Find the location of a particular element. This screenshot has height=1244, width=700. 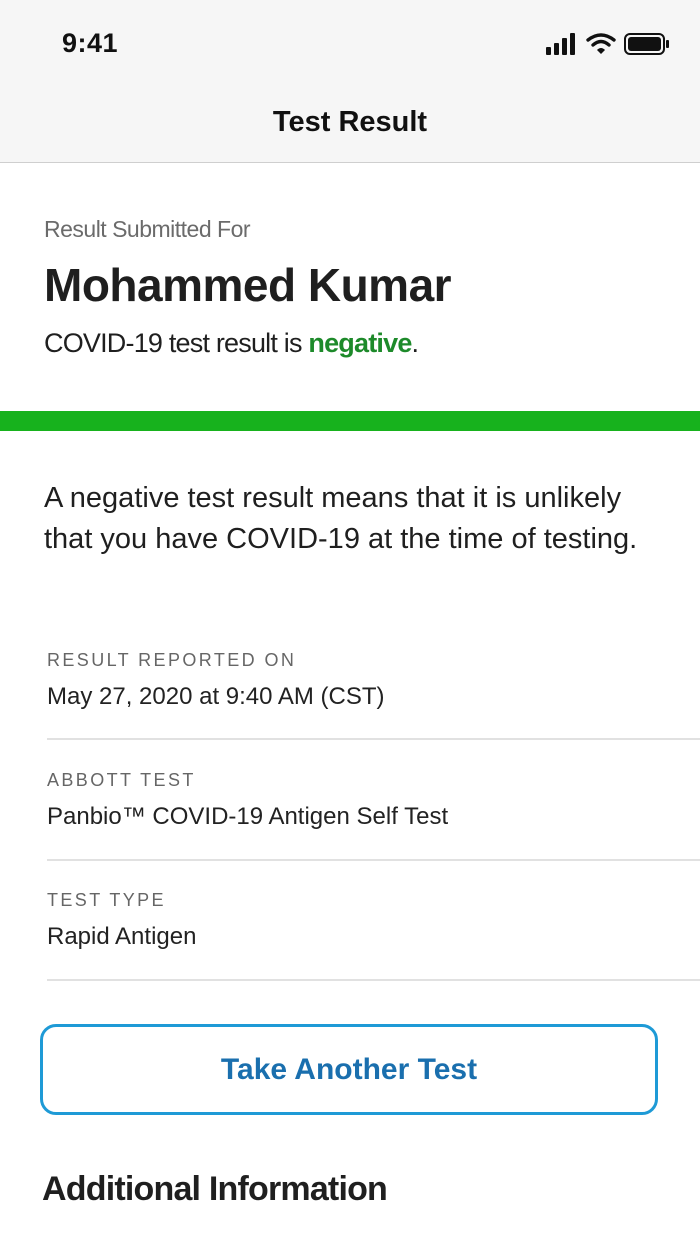

patient-name: Mohammed Kumar is located at coordinates (248, 285).